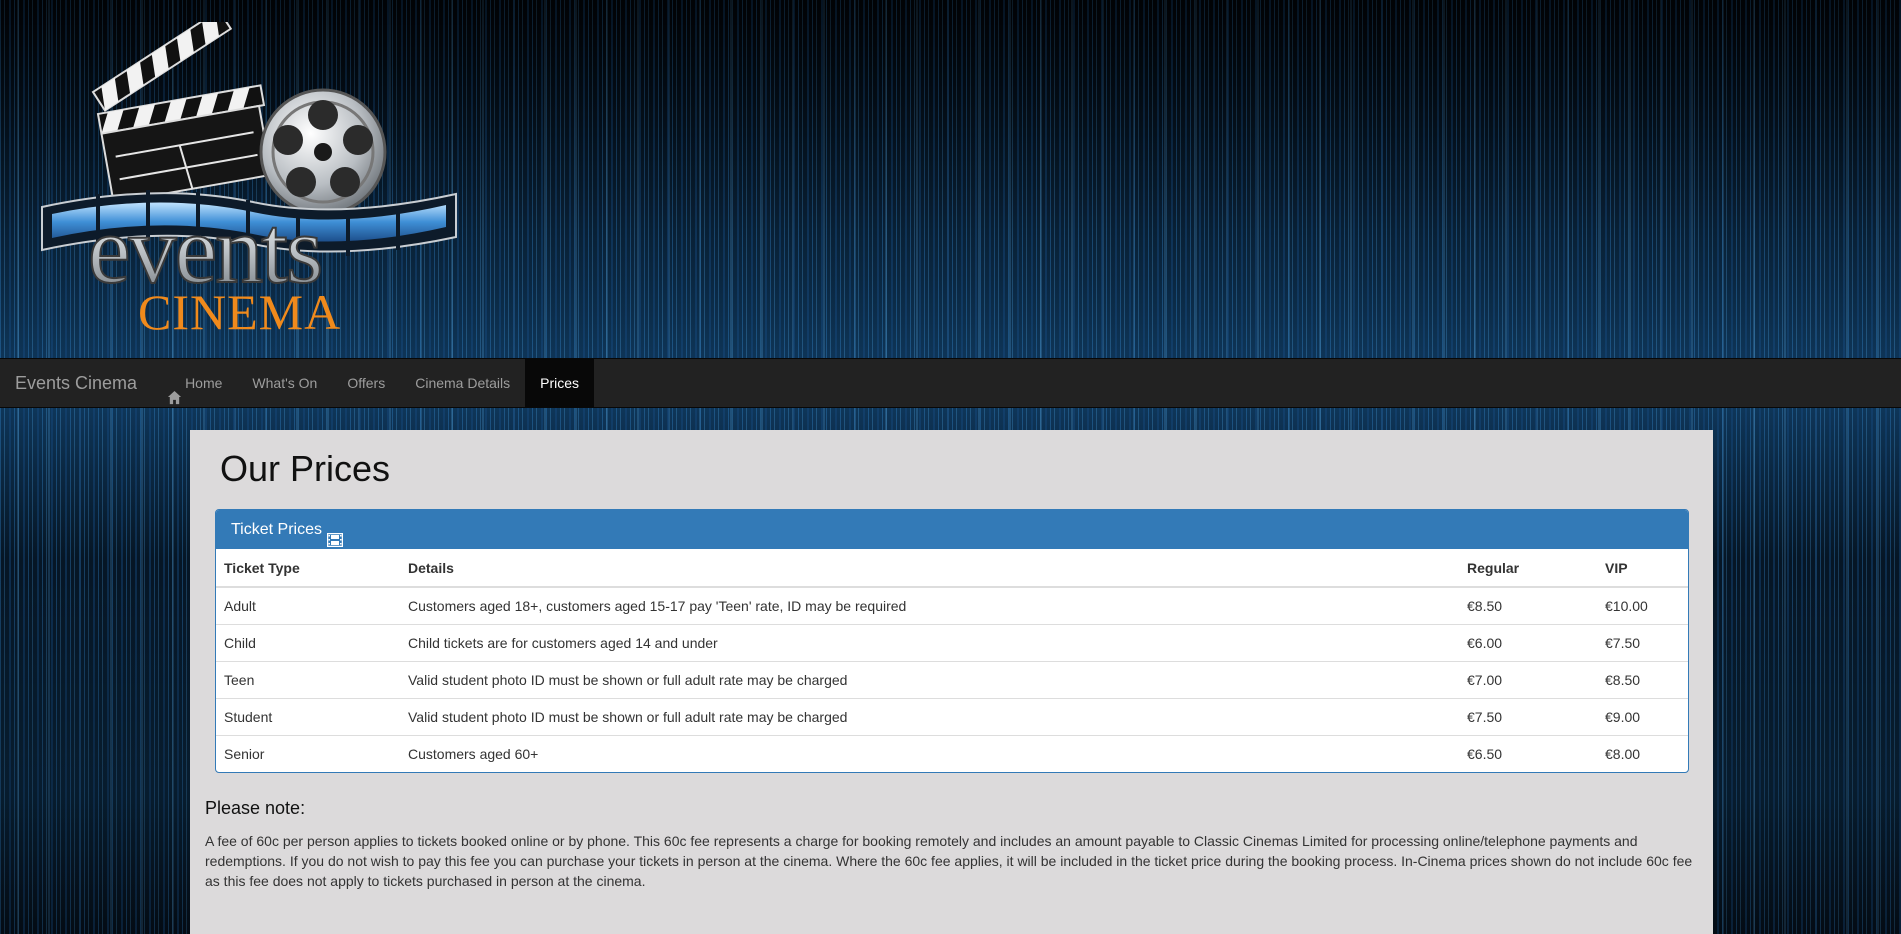  I want to click on cell-vip-price: €8.00, so click(1642, 753).